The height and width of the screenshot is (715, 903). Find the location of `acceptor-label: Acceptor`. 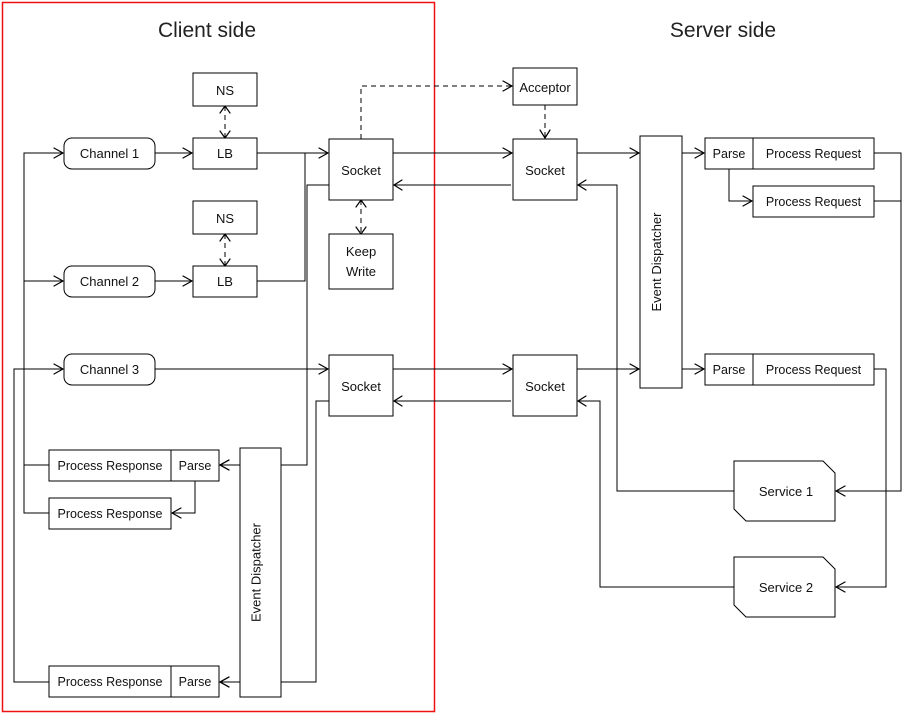

acceptor-label: Acceptor is located at coordinates (545, 87).